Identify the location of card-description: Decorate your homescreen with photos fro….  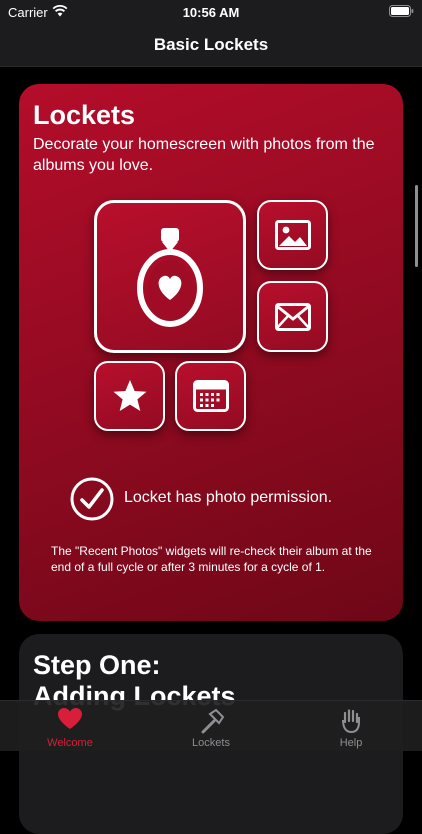
(204, 155).